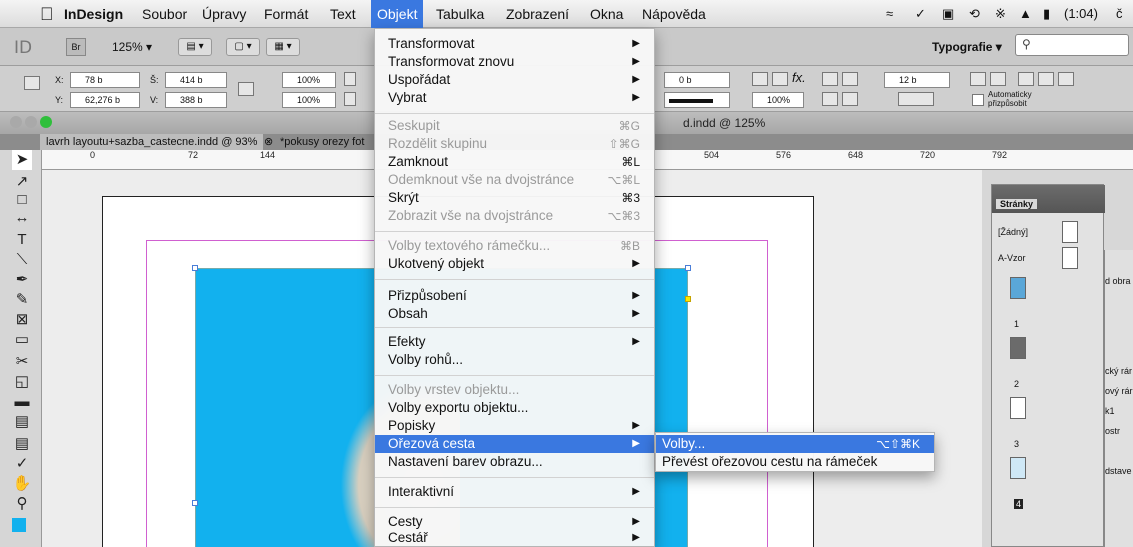 The height and width of the screenshot is (547, 1133). What do you see at coordinates (830, 99) in the screenshot?
I see `center-content-icon` at bounding box center [830, 99].